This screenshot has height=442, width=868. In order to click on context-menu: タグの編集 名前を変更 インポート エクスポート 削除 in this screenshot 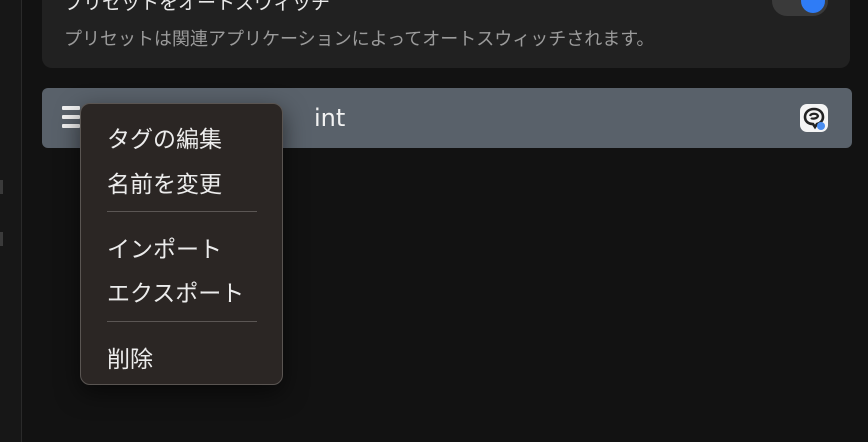, I will do `click(181, 244)`.